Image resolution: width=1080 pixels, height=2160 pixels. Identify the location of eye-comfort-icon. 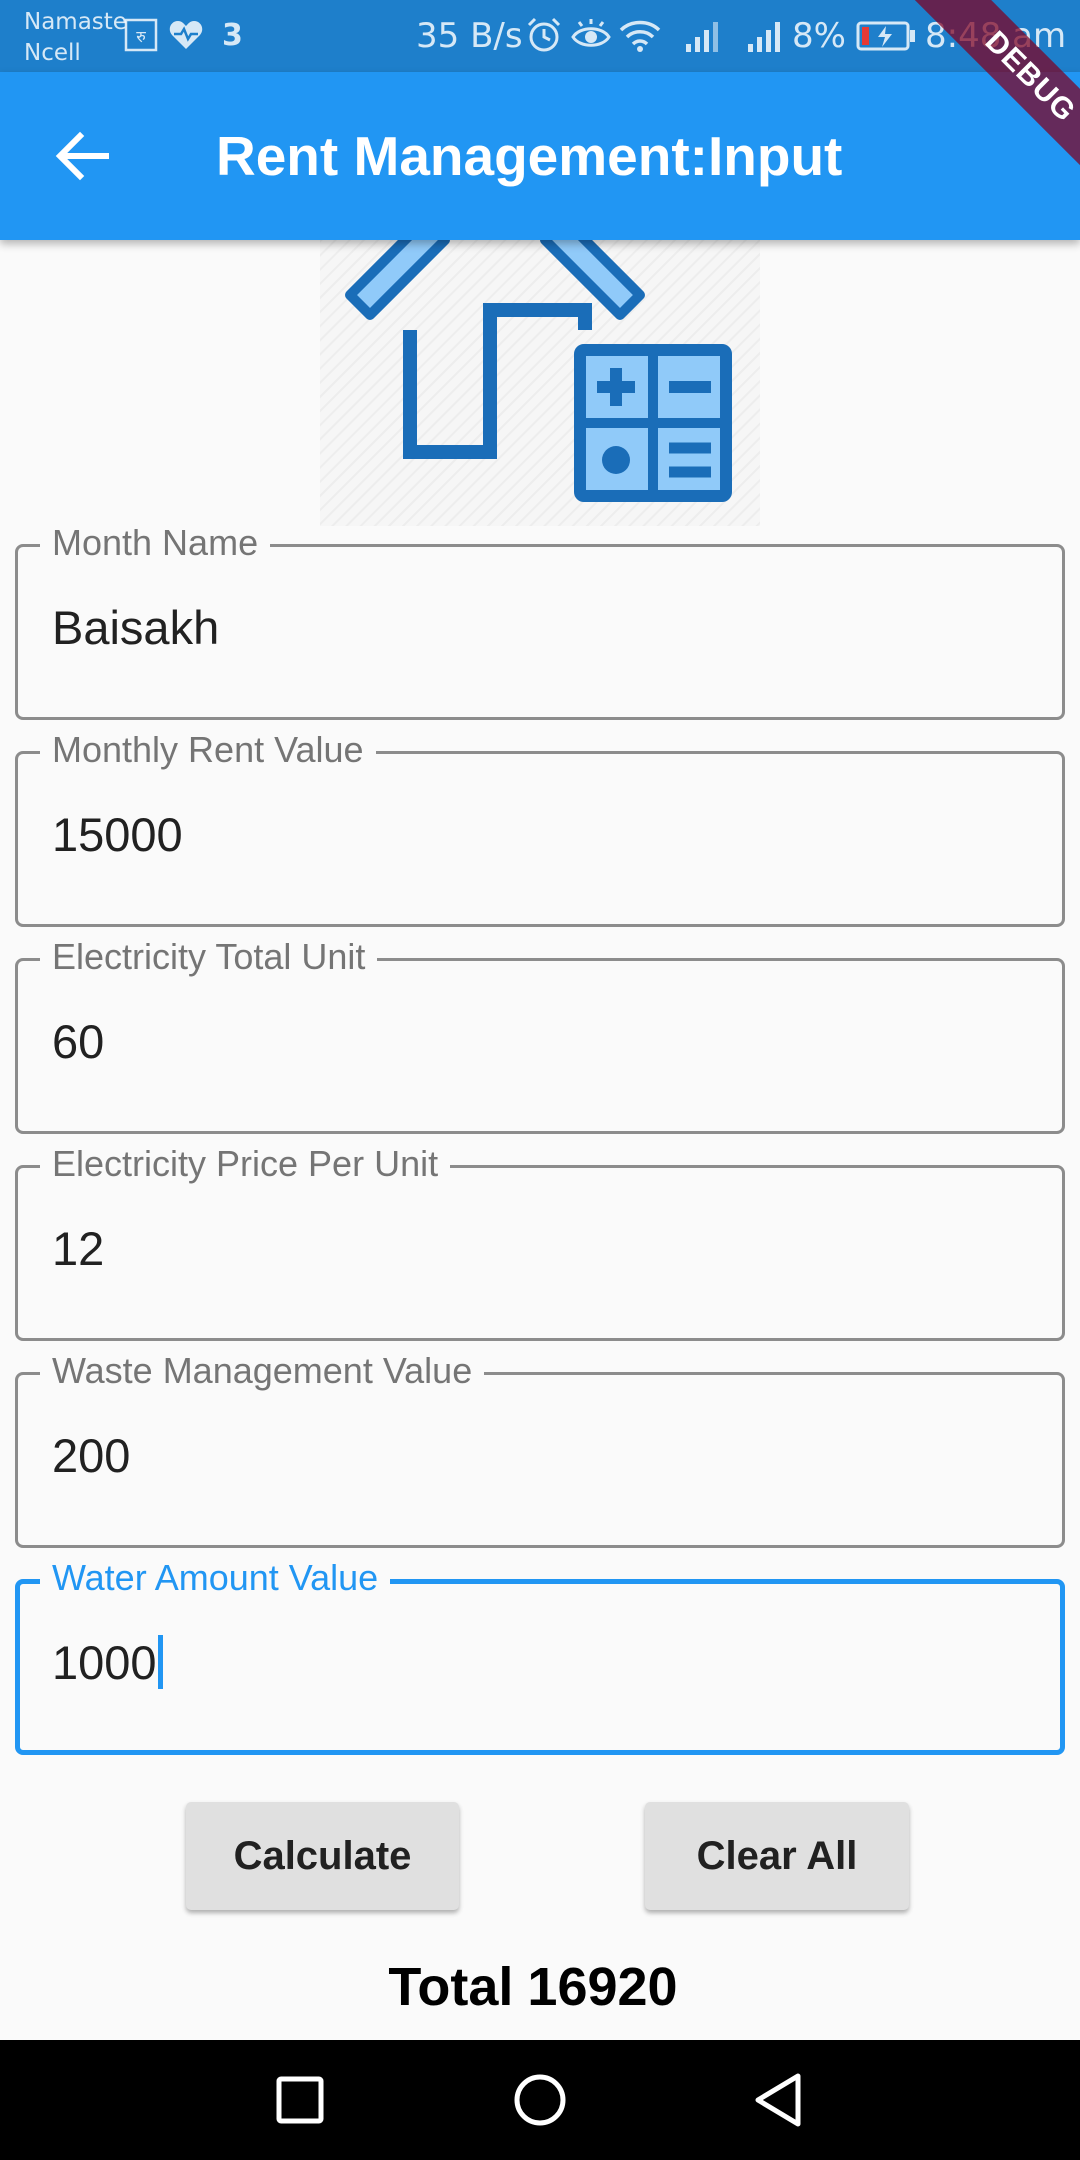
(591, 33).